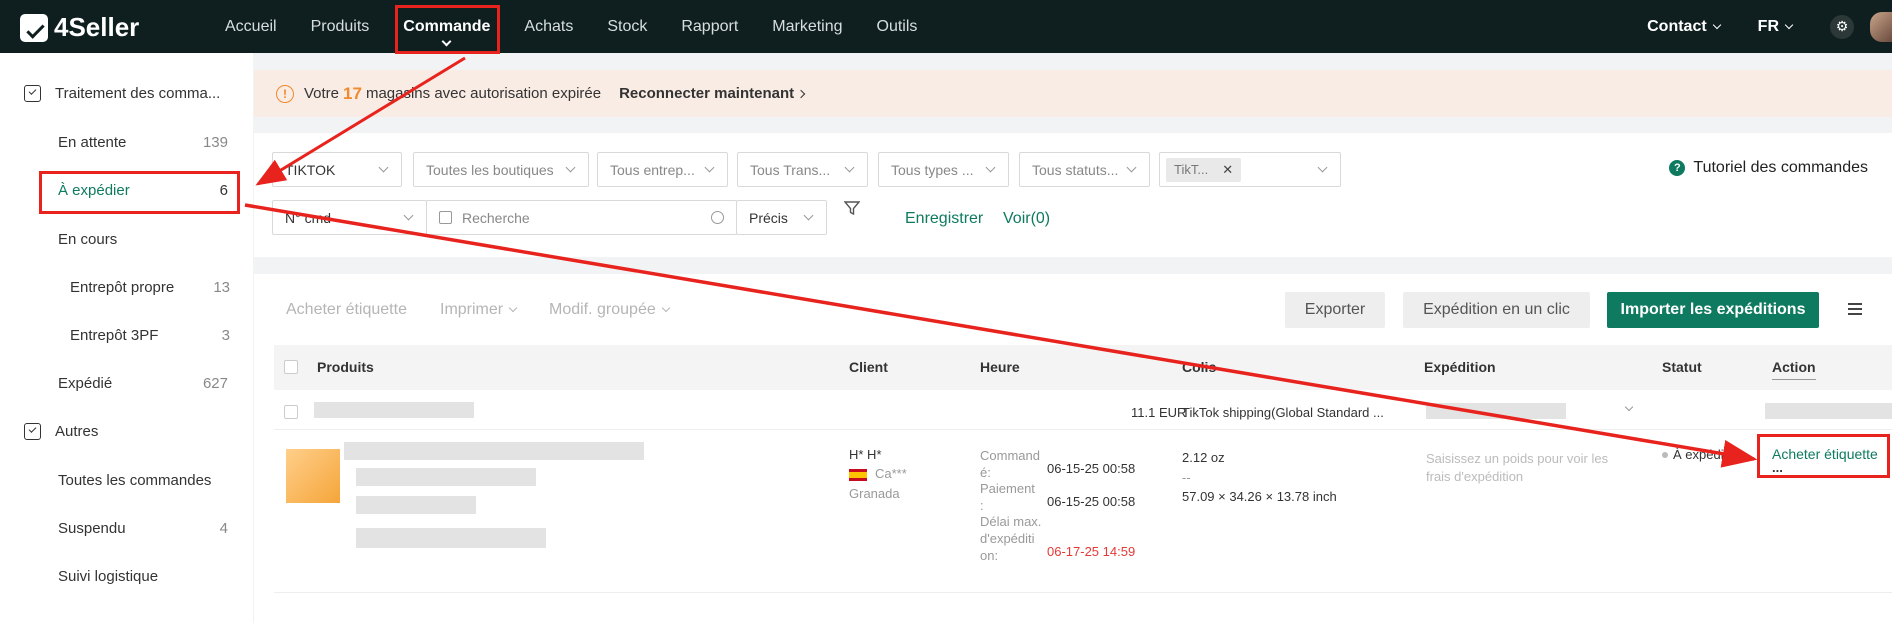 The width and height of the screenshot is (1892, 623). I want to click on nav-commande-label: Commande, so click(447, 26).